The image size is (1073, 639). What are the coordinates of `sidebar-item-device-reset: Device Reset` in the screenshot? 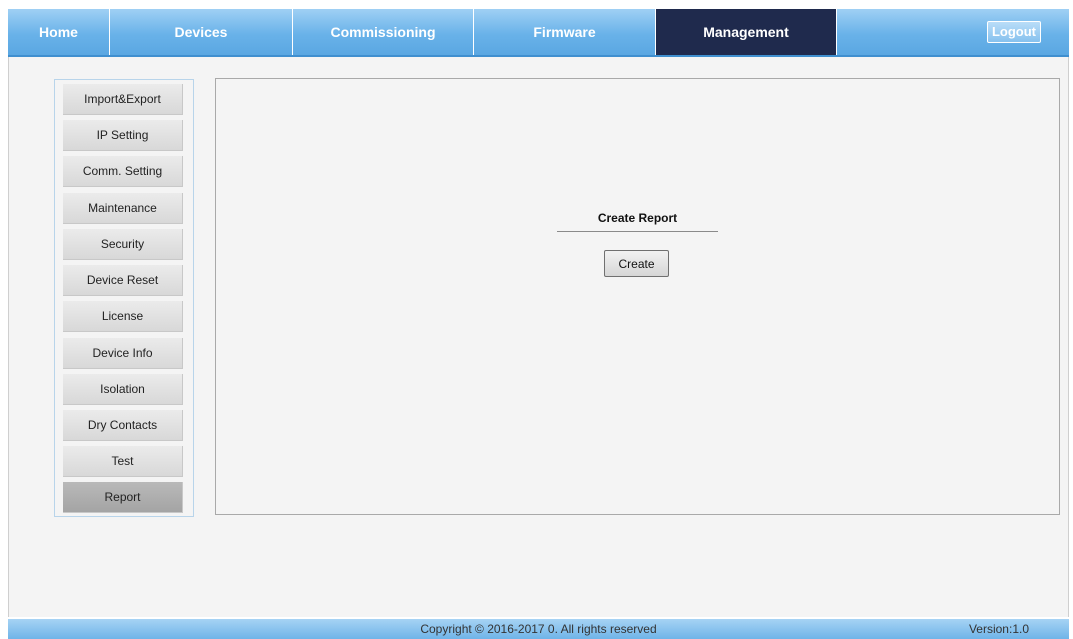 It's located at (123, 280).